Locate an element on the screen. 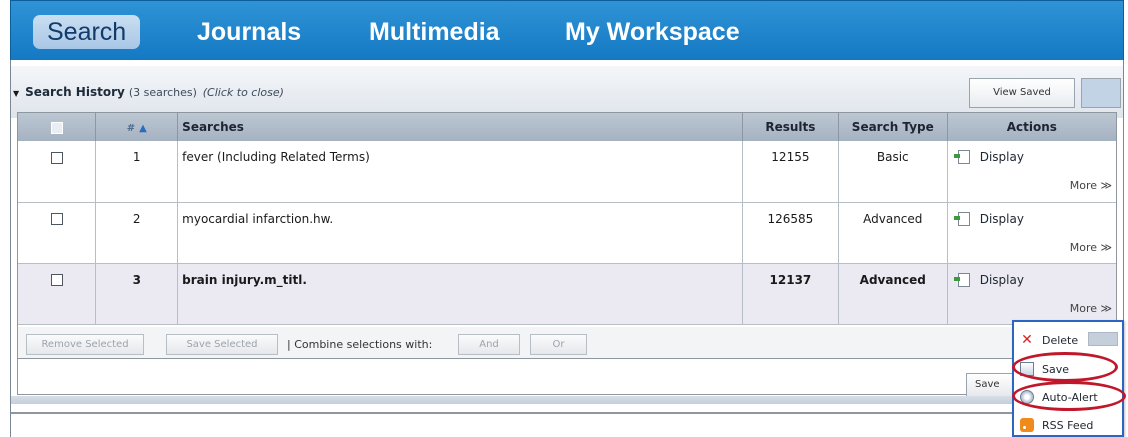 The width and height of the screenshot is (1128, 437). menu-item-label: Save is located at coordinates (1056, 369).